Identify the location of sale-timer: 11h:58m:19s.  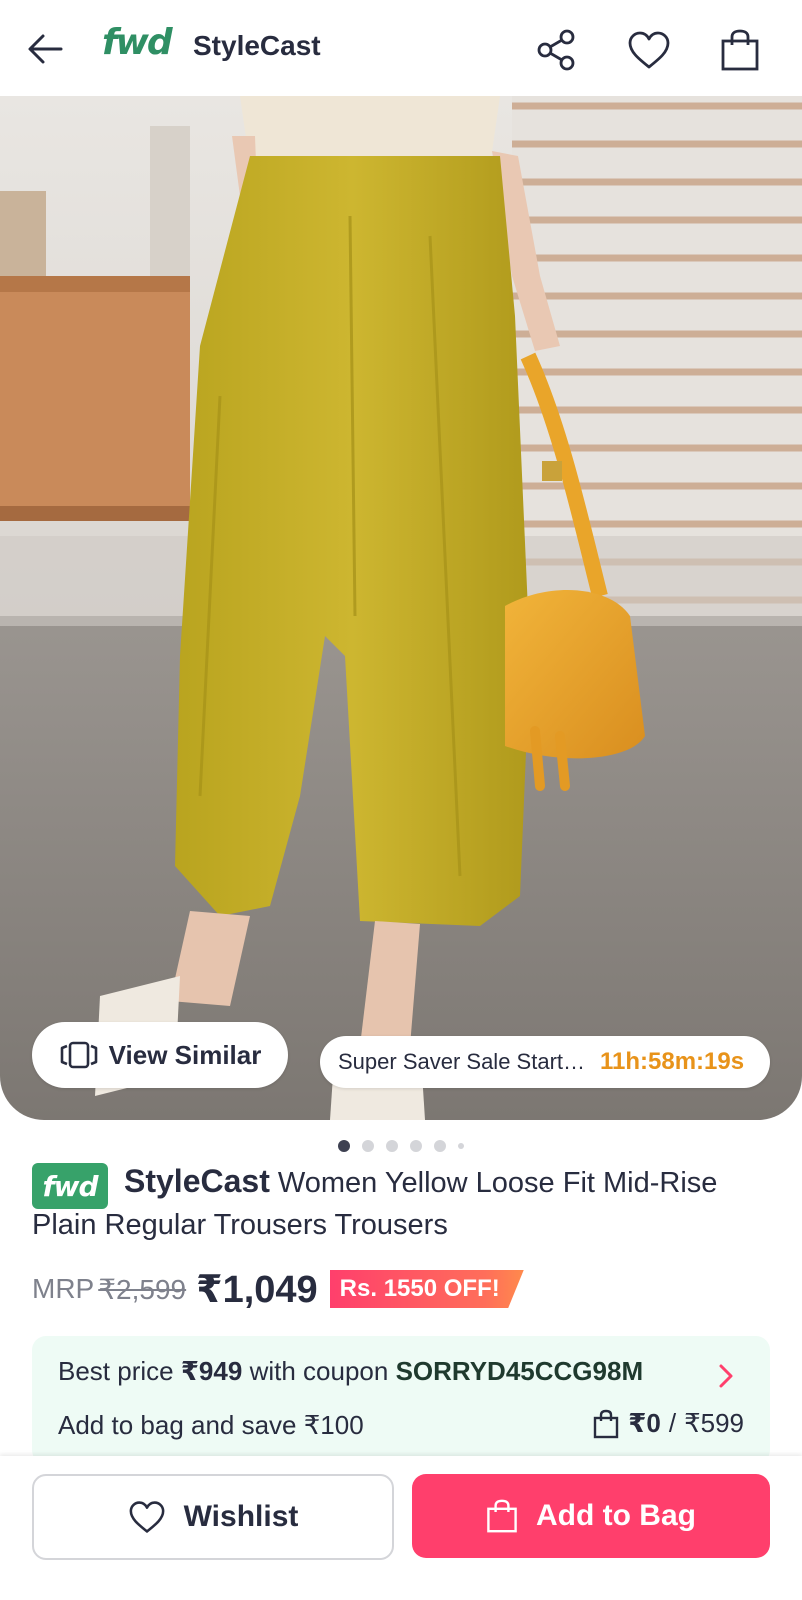
(672, 1061).